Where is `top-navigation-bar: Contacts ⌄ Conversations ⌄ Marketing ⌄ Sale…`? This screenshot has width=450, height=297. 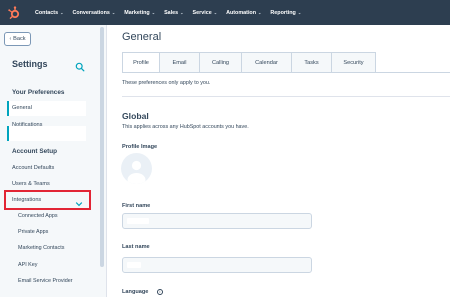 top-navigation-bar: Contacts ⌄ Conversations ⌄ Marketing ⌄ Sale… is located at coordinates (225, 12).